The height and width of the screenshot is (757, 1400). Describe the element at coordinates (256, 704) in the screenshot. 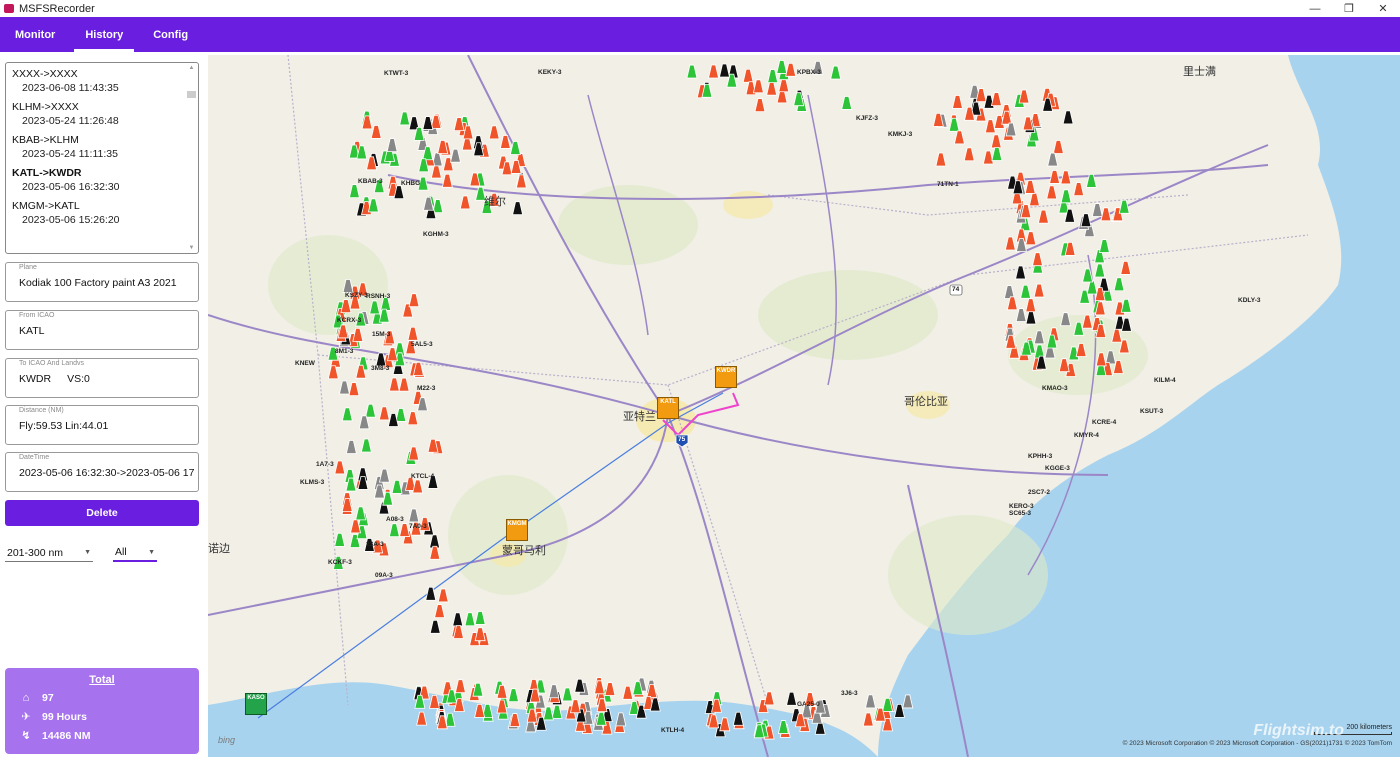

I see `route-tag: KASO` at that location.